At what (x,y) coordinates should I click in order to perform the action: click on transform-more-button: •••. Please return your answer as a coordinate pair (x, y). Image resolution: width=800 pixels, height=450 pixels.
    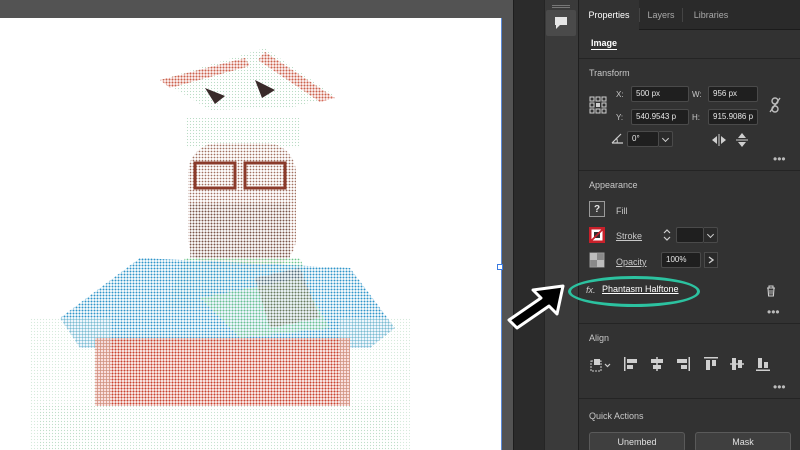
    Looking at the image, I should click on (779, 159).